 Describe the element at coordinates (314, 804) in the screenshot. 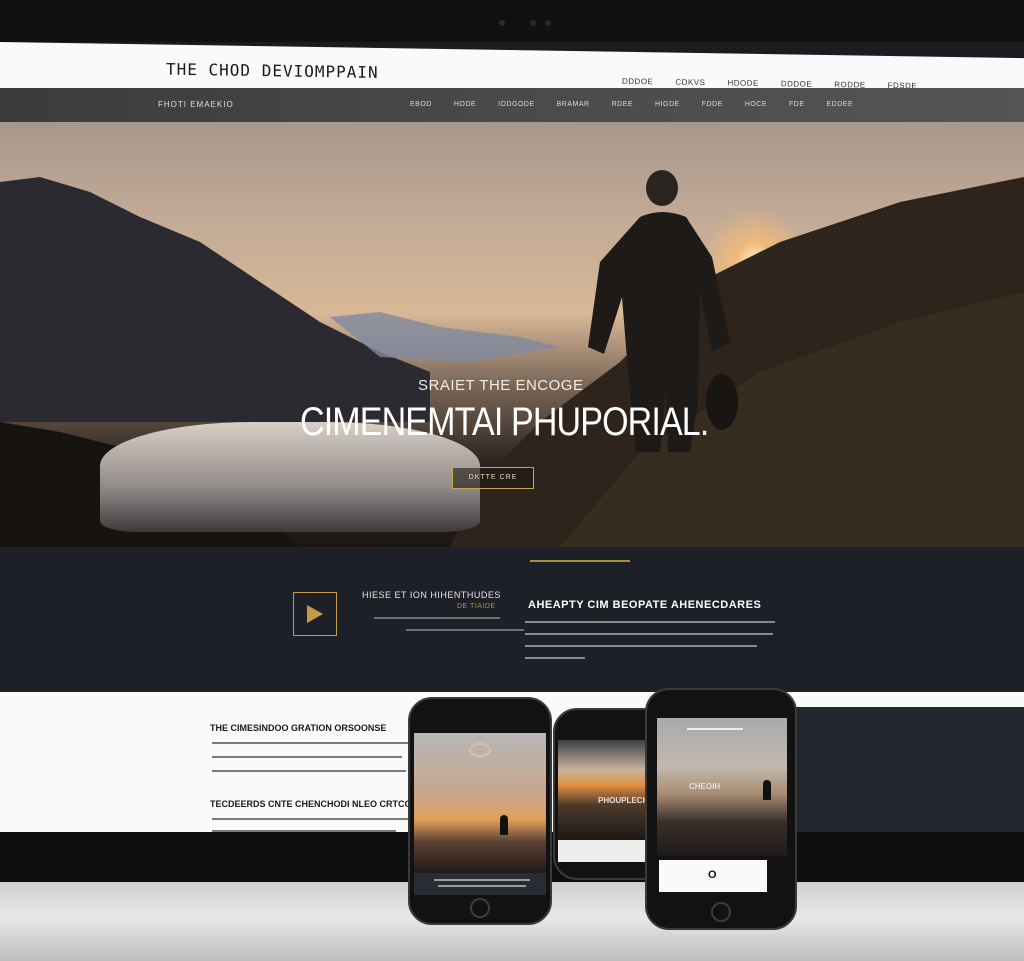

I see `lower-heading: TECDEERDS CNTE CHENCHODI NLEO CRTCOD` at that location.